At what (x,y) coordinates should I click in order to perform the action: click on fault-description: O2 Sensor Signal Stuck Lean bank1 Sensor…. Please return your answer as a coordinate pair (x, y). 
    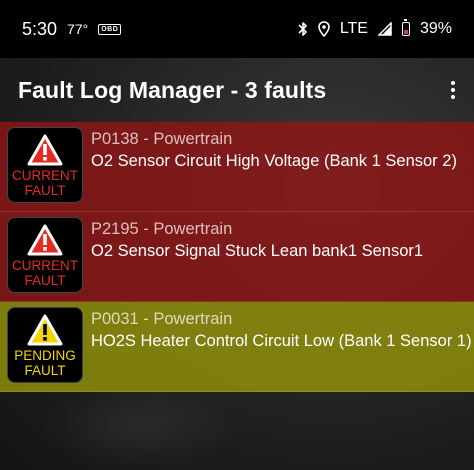
    Looking at the image, I should click on (257, 251).